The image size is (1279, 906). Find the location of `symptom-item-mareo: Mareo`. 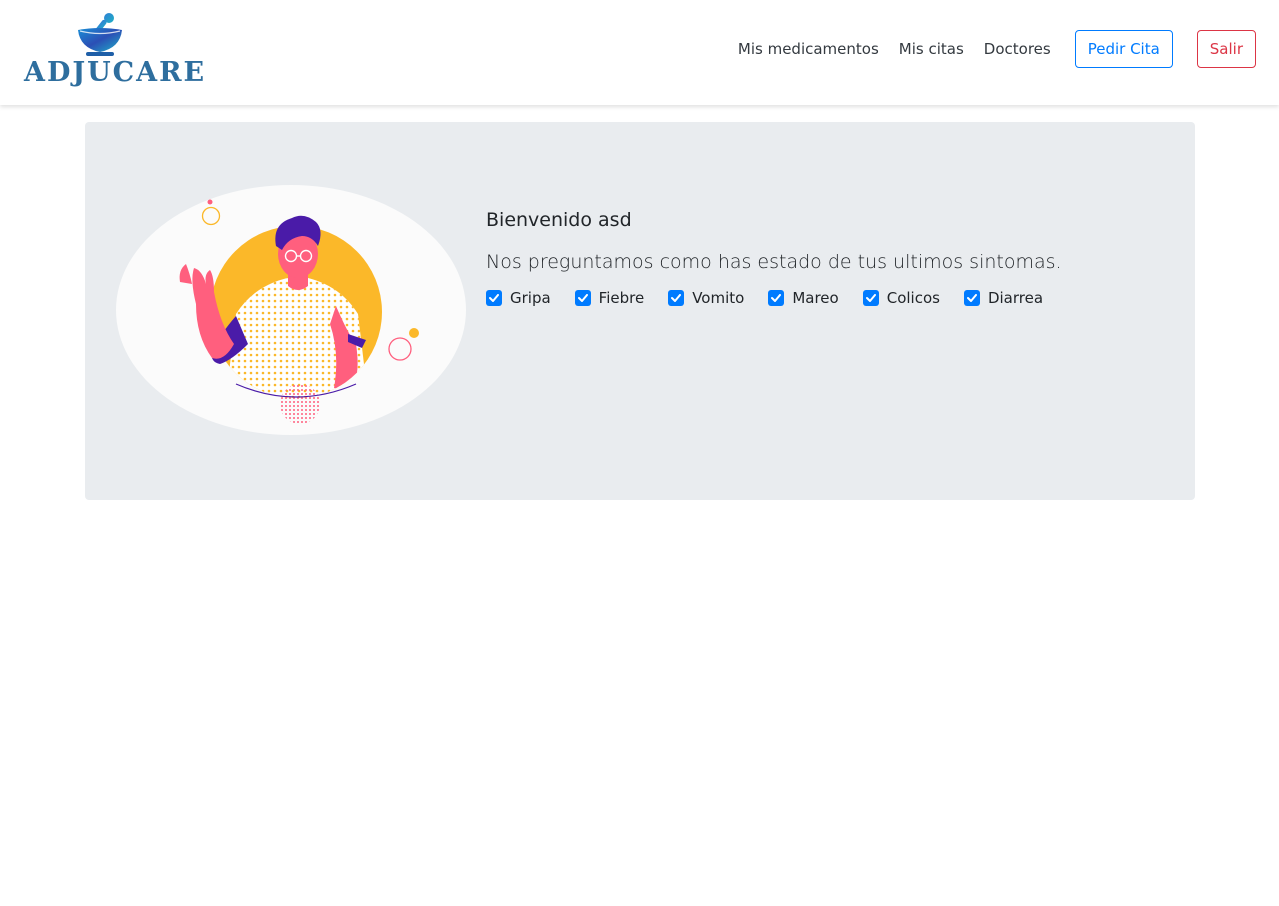

symptom-item-mareo: Mareo is located at coordinates (803, 298).